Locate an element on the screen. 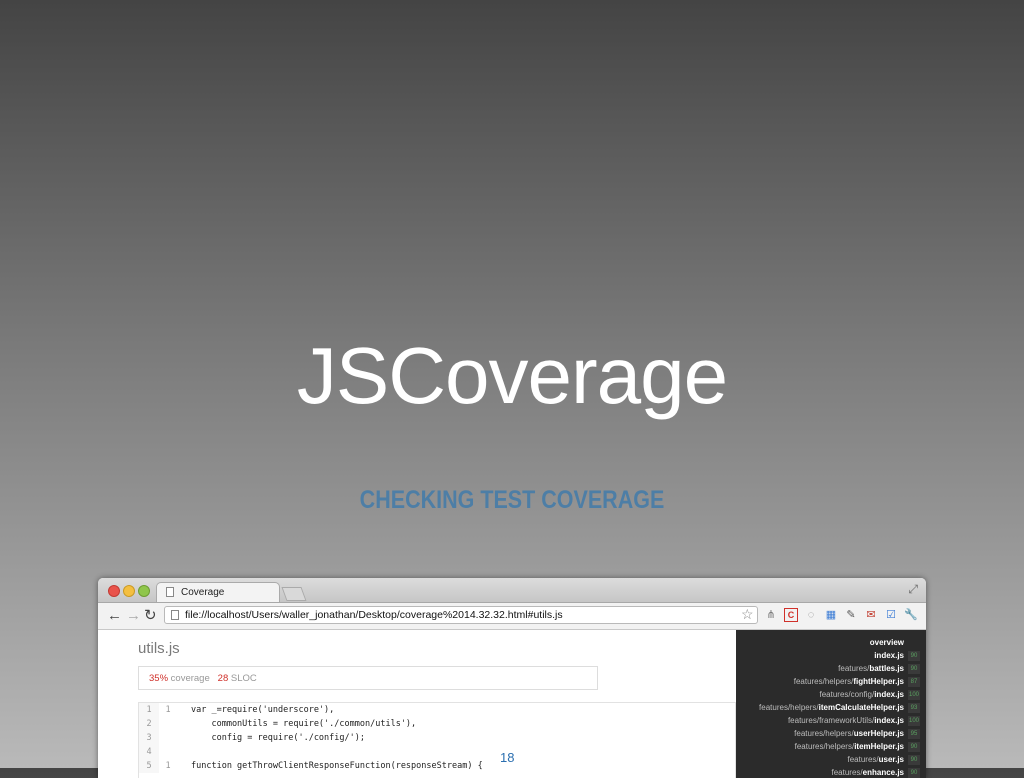 The image size is (1024, 778). new-tab-button is located at coordinates (294, 594).